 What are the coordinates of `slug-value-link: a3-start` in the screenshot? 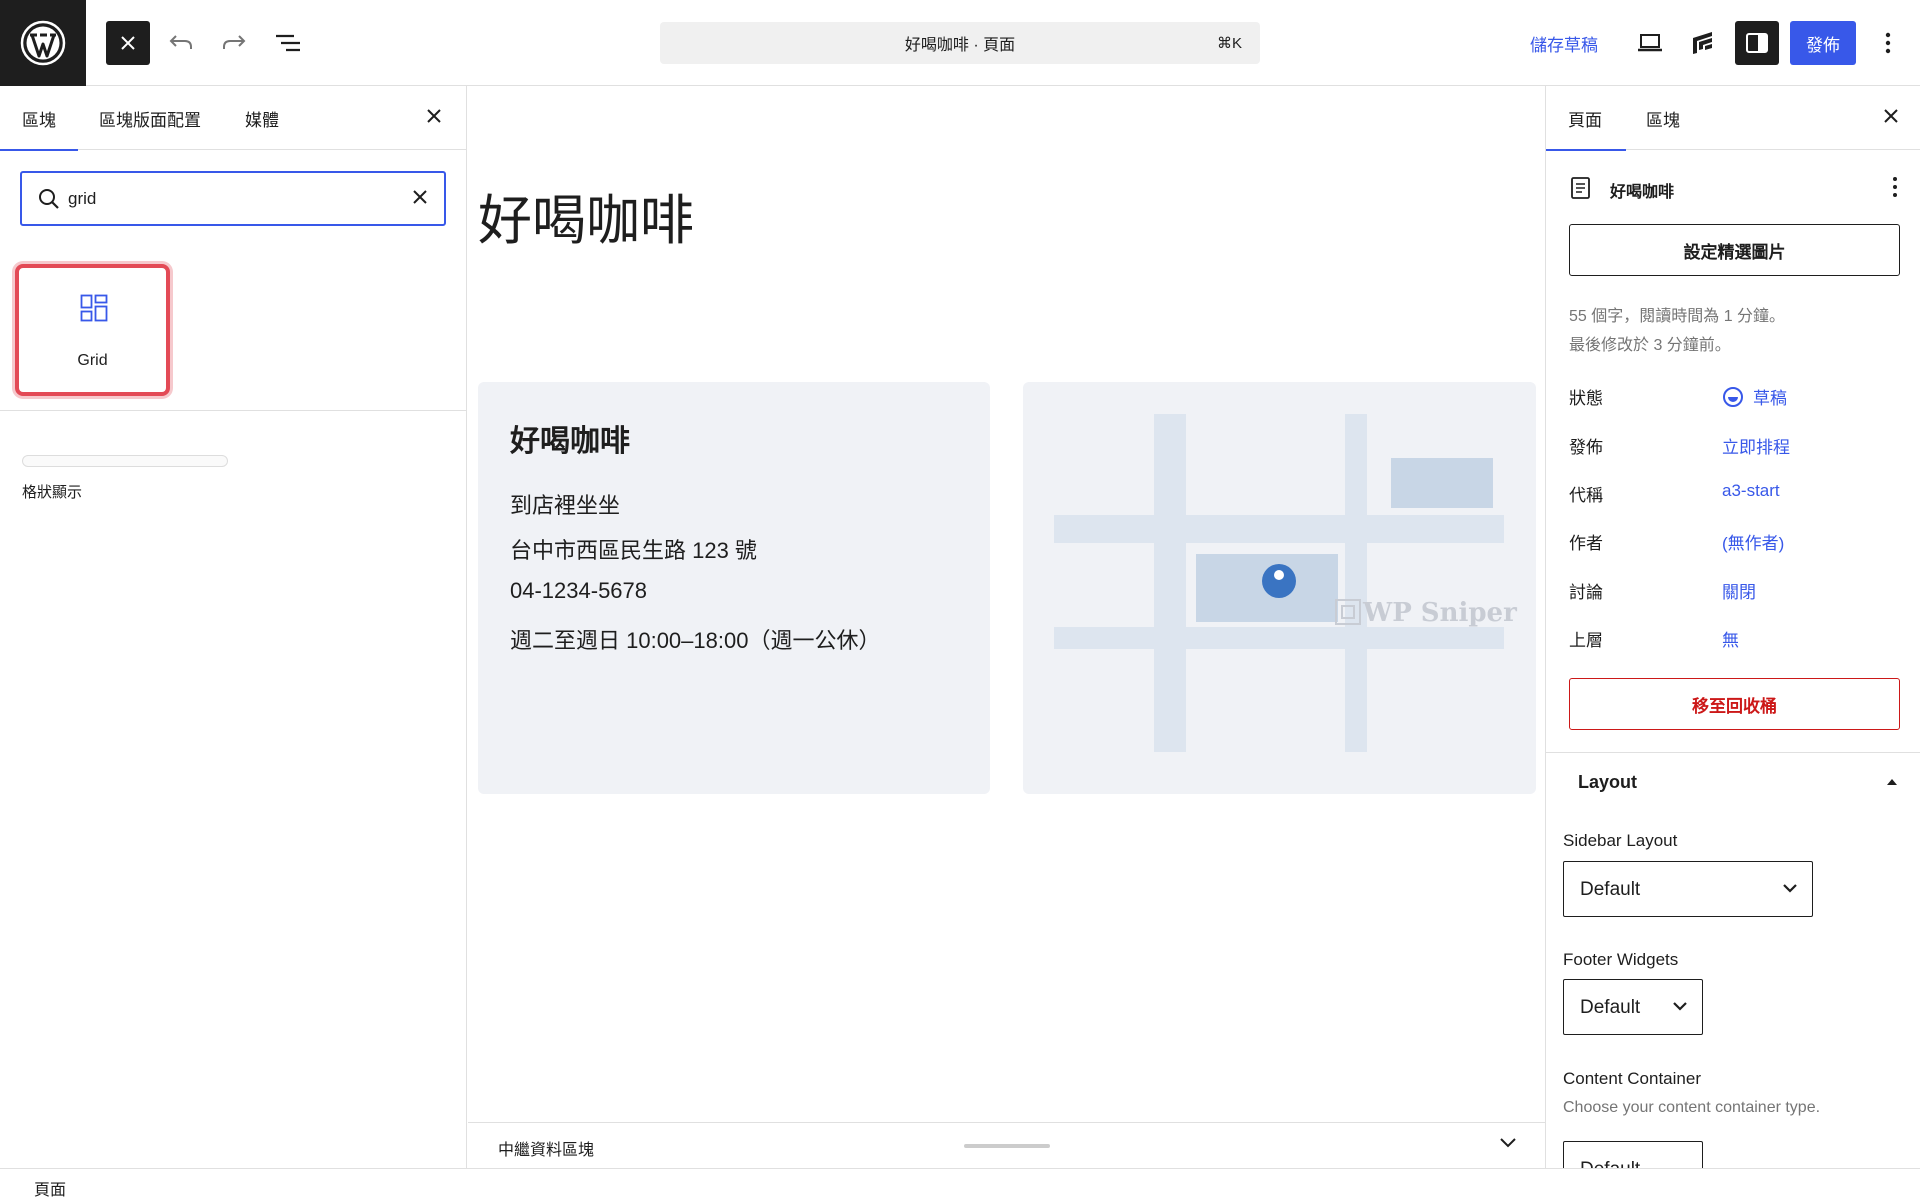 It's located at (1751, 491).